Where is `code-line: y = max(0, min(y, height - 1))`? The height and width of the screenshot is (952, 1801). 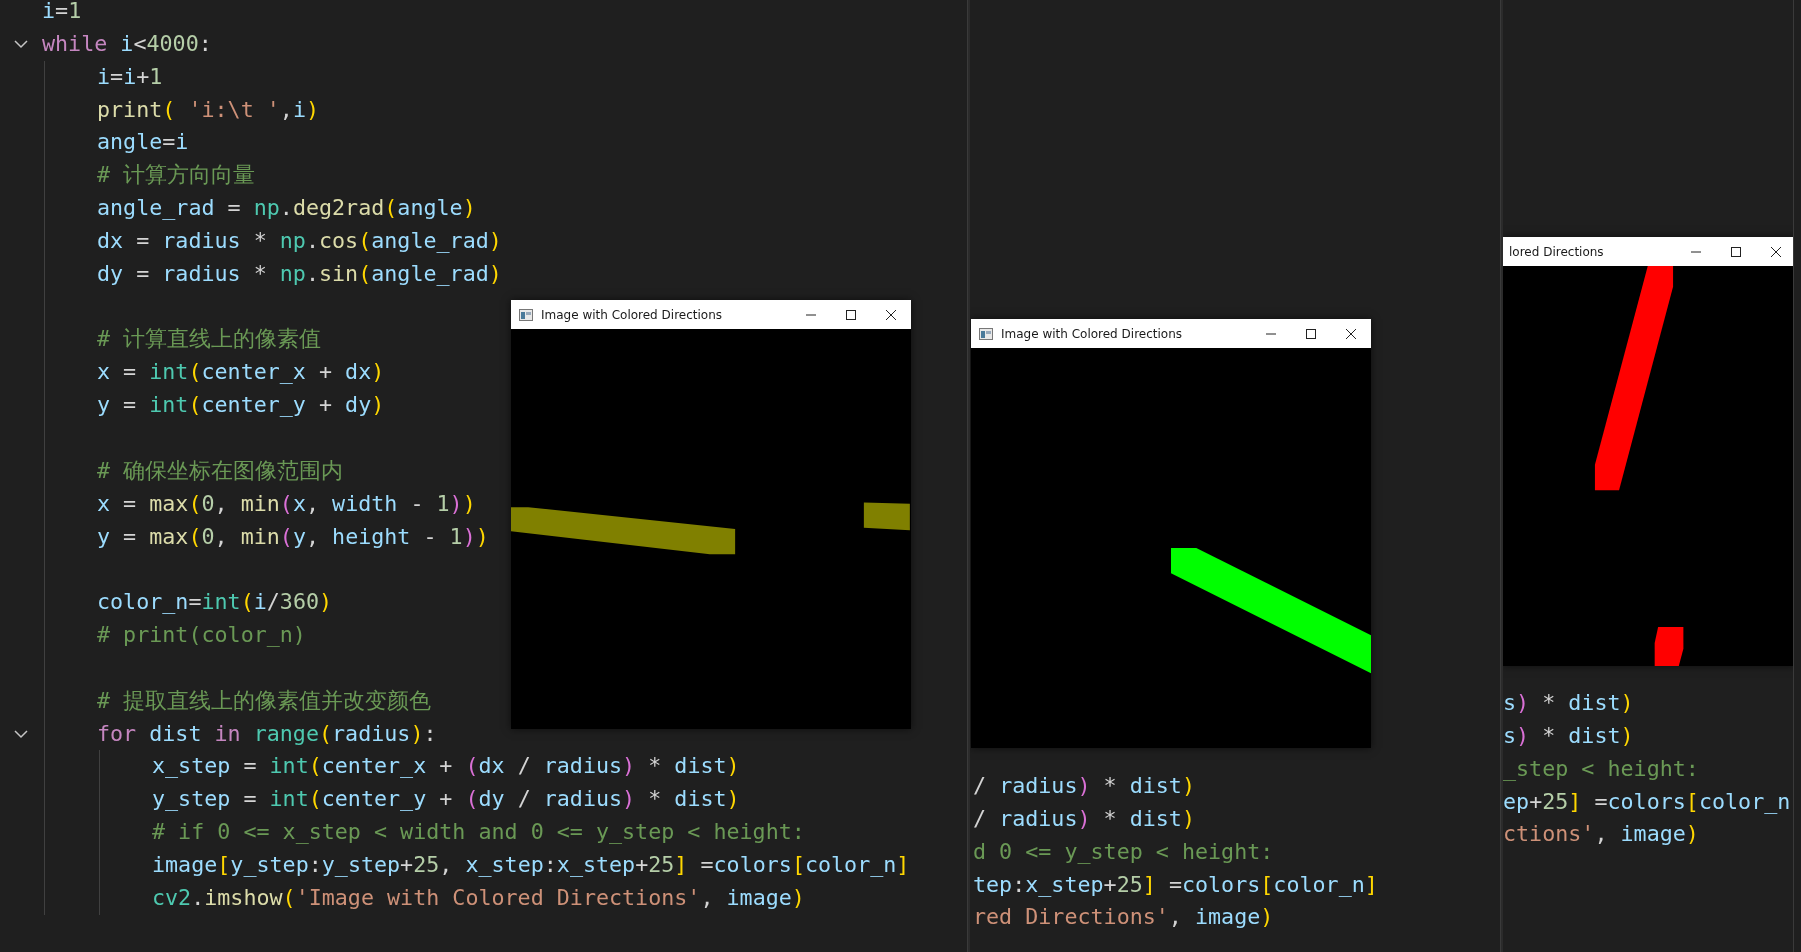 code-line: y = max(0, min(y, height - 1)) is located at coordinates (293, 536).